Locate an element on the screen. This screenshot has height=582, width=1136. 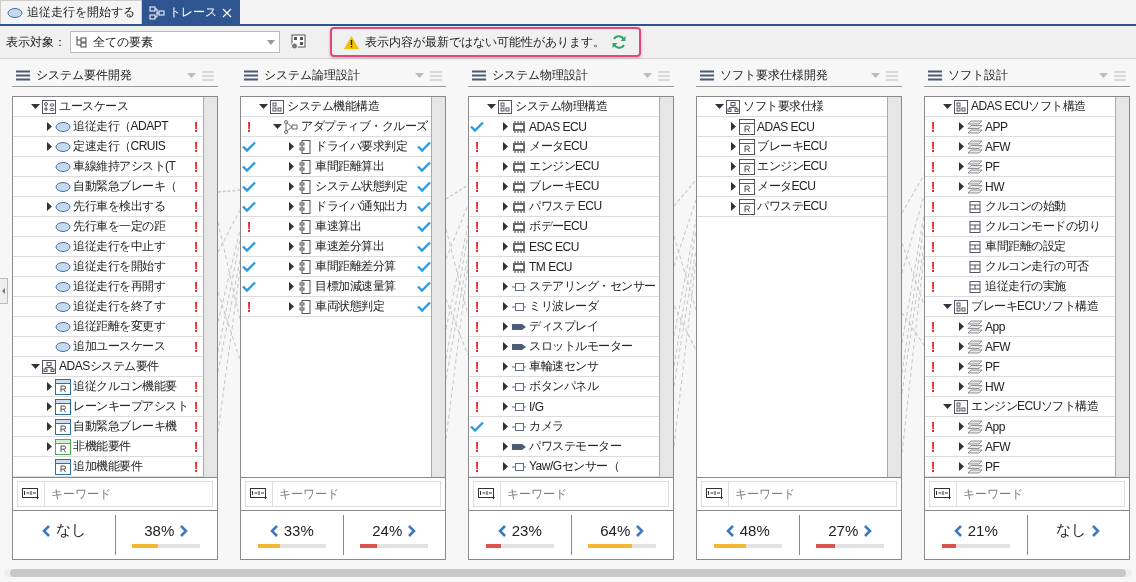
tree-item-label: 車輪速センサ is located at coordinates (594, 366).